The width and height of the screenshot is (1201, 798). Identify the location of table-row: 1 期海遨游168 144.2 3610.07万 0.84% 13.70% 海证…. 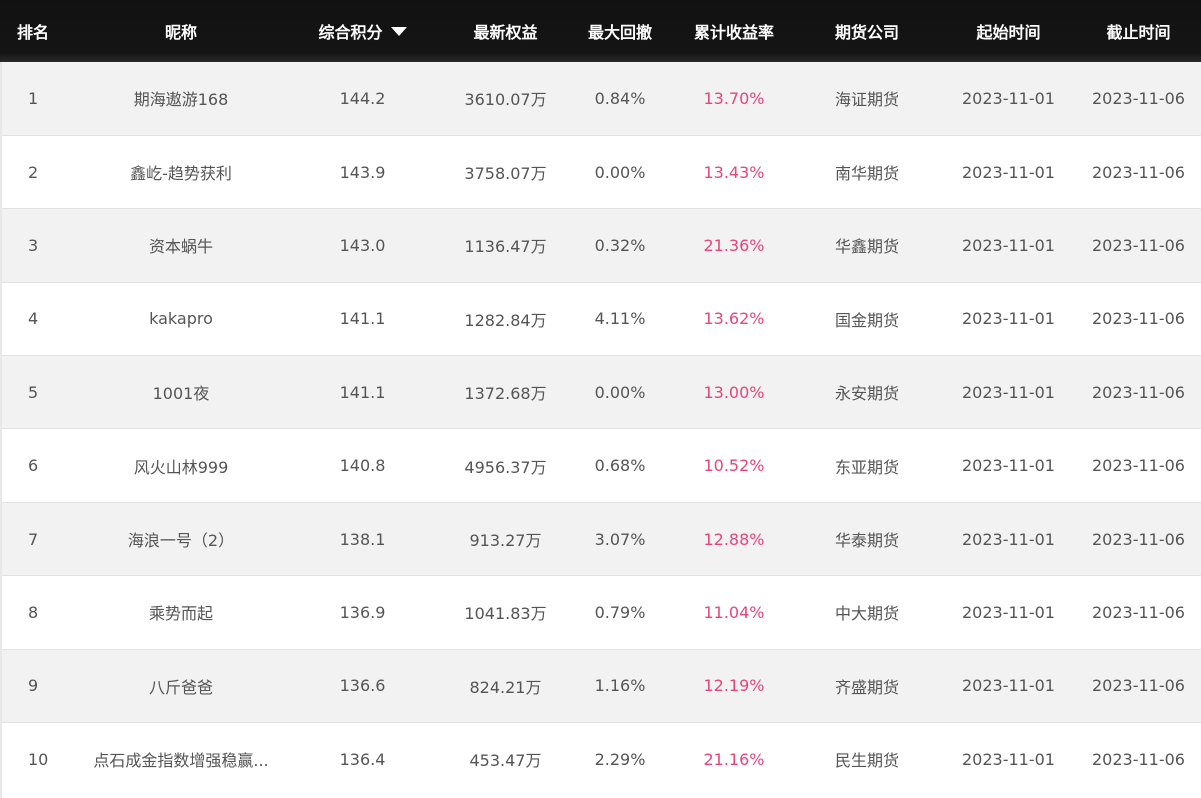
(600, 99).